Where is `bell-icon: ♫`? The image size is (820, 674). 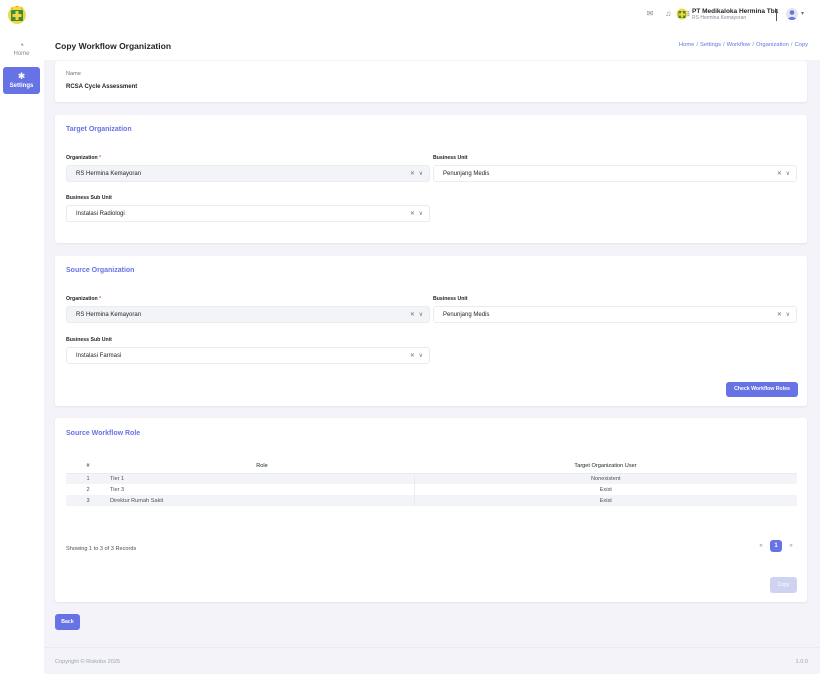
bell-icon: ♫ is located at coordinates (668, 13).